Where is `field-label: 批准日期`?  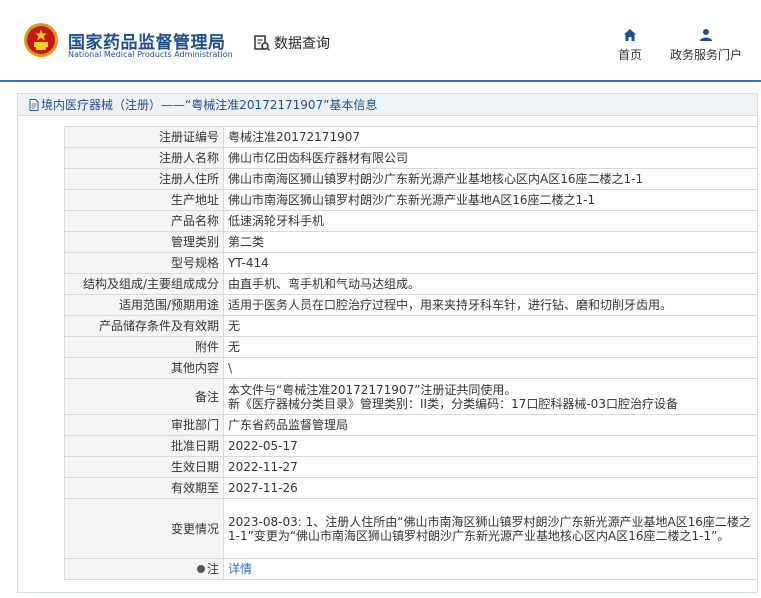 field-label: 批准日期 is located at coordinates (144, 446).